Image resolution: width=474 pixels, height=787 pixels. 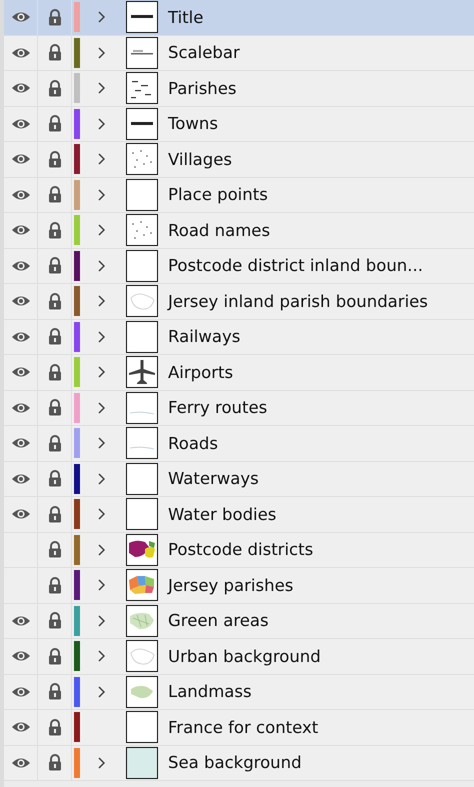 I want to click on layer-name: Title, so click(x=186, y=17).